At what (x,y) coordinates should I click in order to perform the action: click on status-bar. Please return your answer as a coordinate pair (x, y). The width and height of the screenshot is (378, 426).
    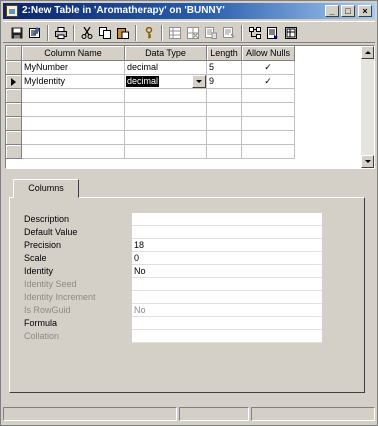
    Looking at the image, I should click on (189, 414).